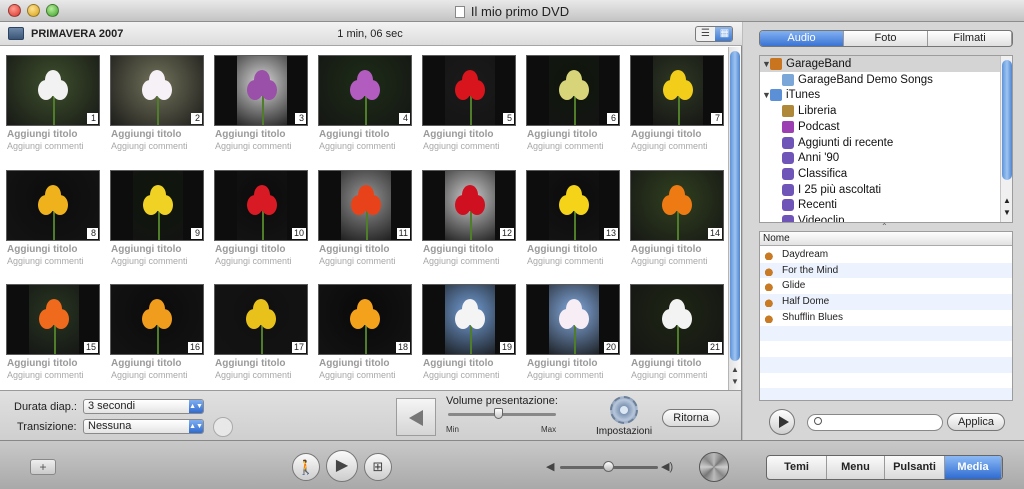 The height and width of the screenshot is (489, 1024). I want to click on photo-item: 13 Aggiungi titolo Aggiungi commenti, so click(570, 217).